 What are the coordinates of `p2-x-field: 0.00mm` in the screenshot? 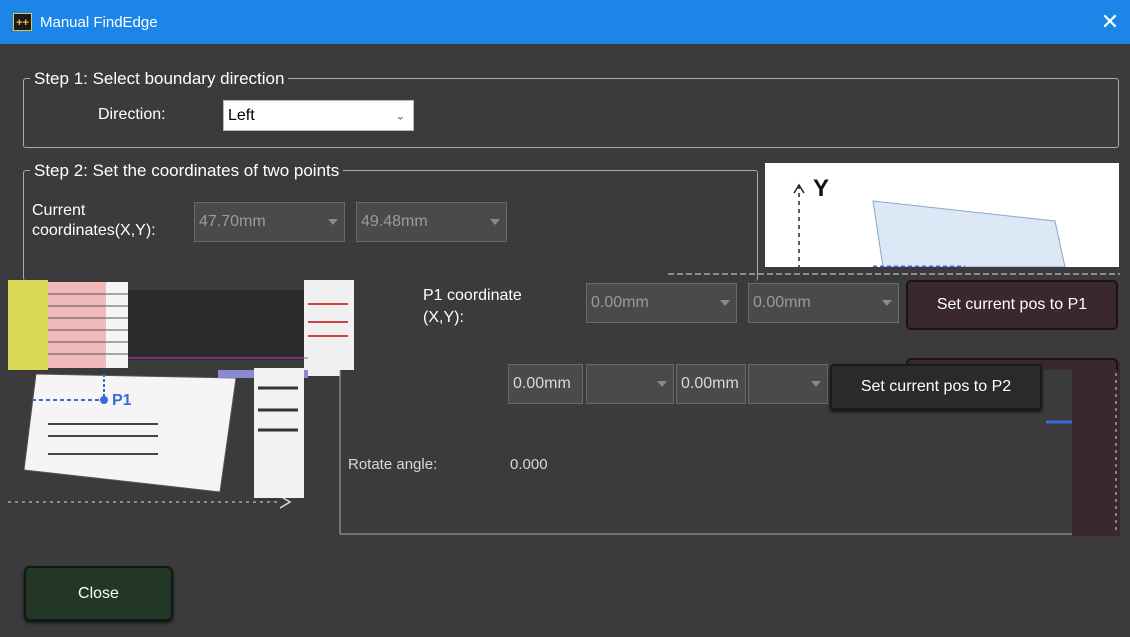 It's located at (545, 384).